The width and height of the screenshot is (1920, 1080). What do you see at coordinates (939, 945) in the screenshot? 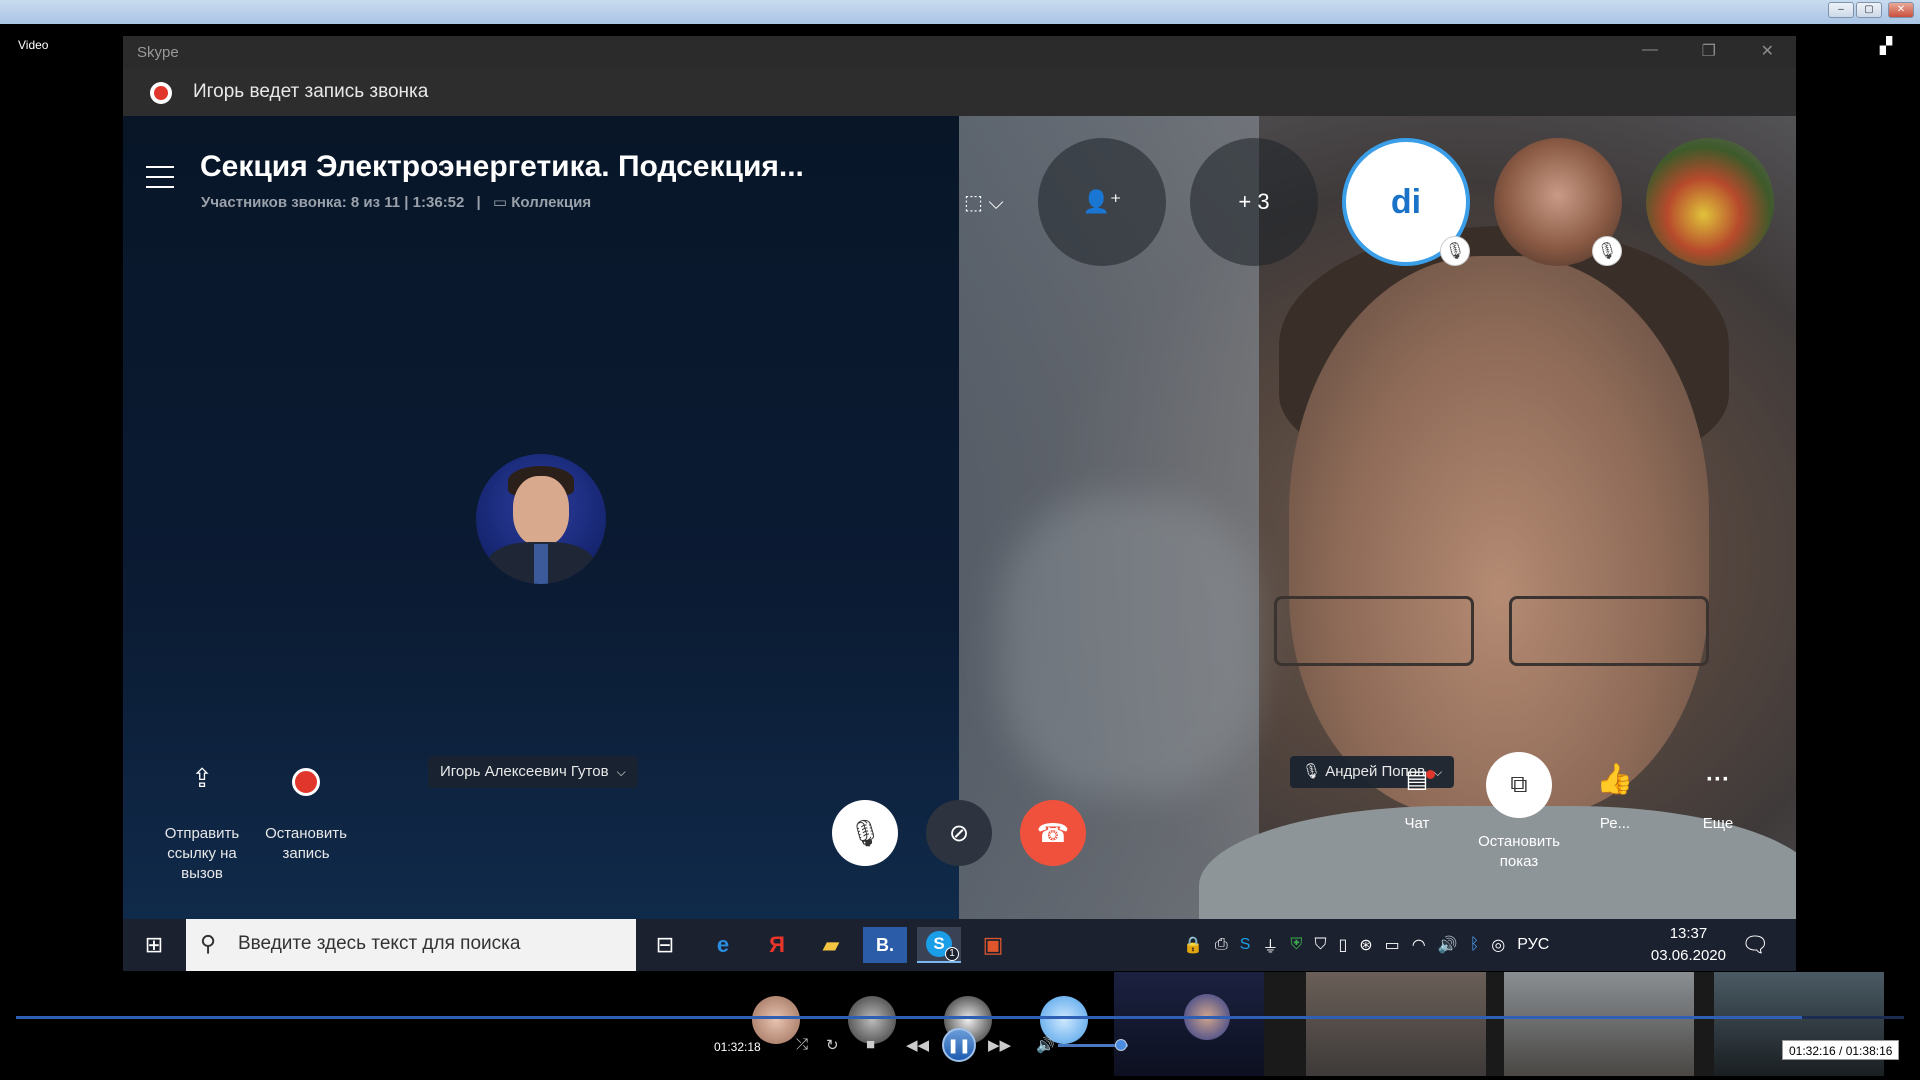
I see `skype-taskbar-icon: S 1` at bounding box center [939, 945].